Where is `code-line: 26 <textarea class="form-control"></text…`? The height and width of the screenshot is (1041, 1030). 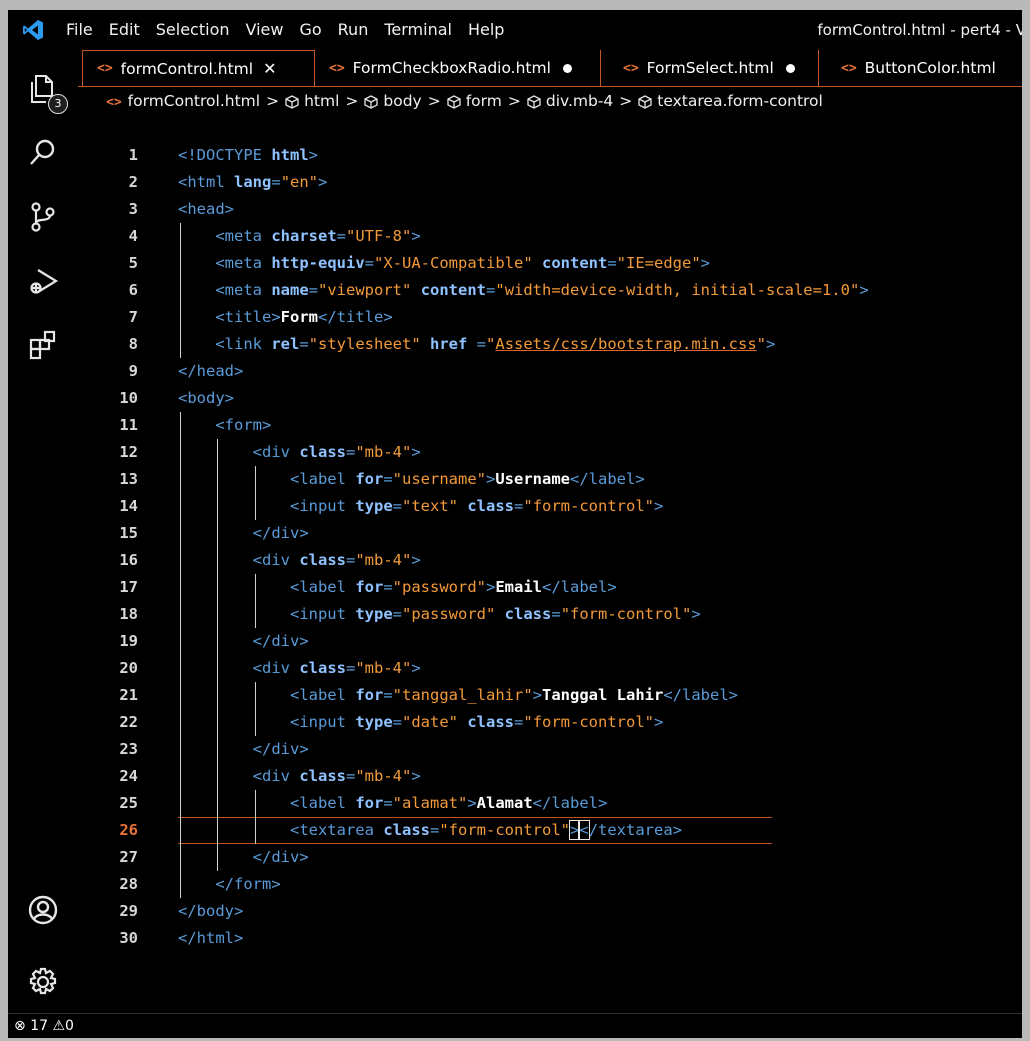
code-line: 26 <textarea class="form-control"></text… is located at coordinates (550, 830).